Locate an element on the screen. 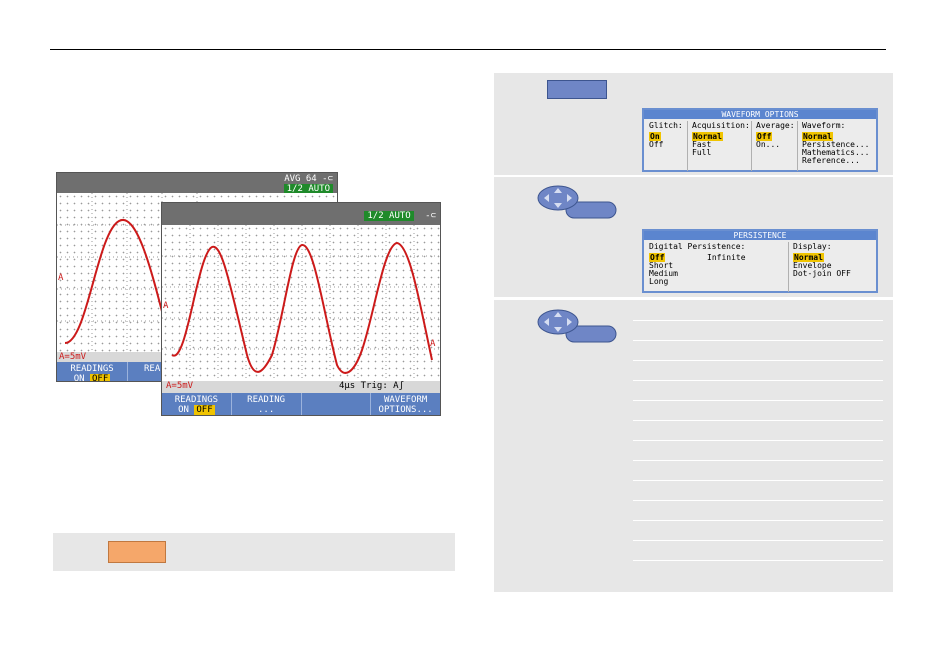 The image size is (950, 649). softkey-empty is located at coordinates (337, 404).